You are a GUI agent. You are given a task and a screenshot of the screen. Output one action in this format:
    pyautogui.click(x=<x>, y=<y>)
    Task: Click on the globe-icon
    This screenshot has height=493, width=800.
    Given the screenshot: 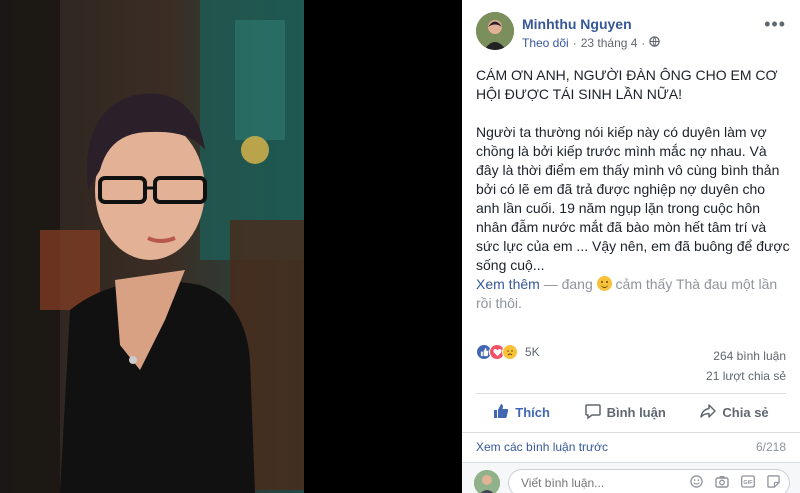 What is the action you would take?
    pyautogui.click(x=655, y=43)
    